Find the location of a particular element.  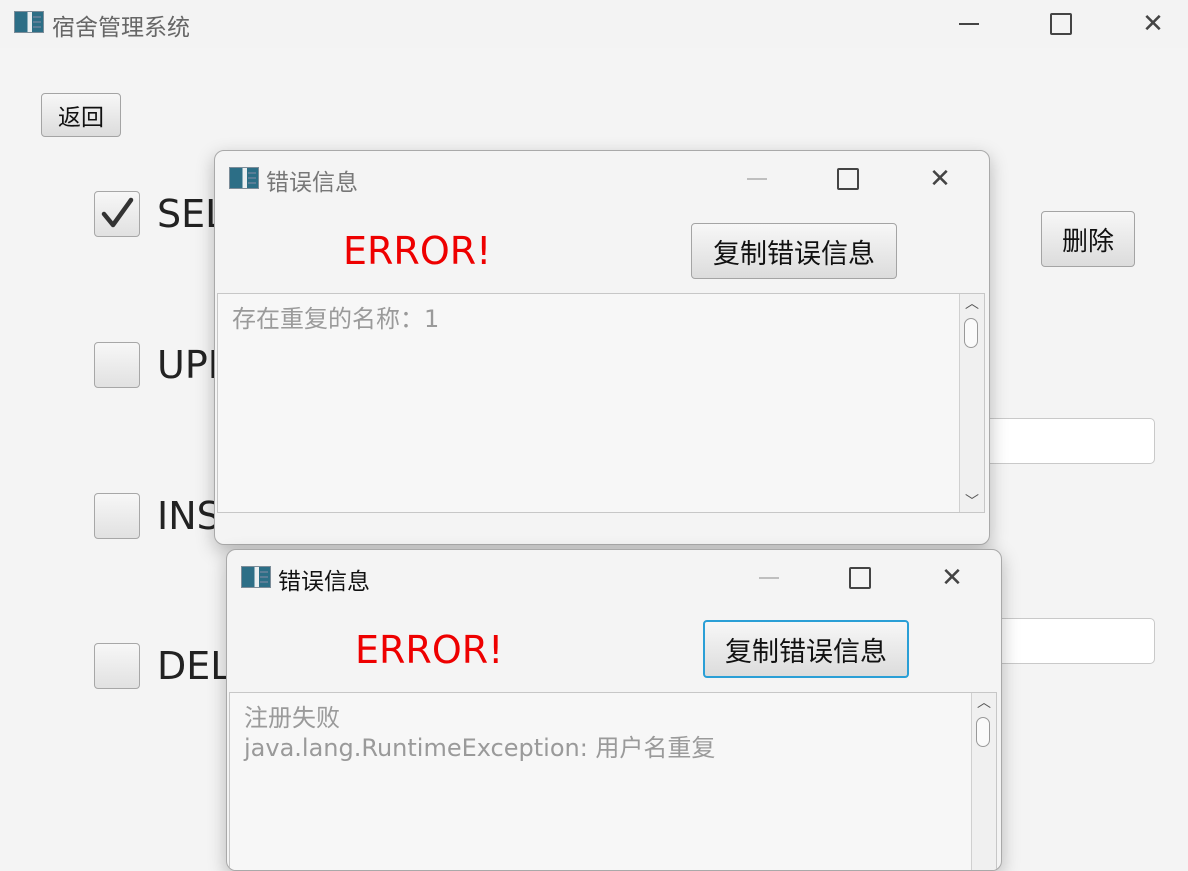

dialog2-titlebar: 错误信息 is located at coordinates (614, 578).